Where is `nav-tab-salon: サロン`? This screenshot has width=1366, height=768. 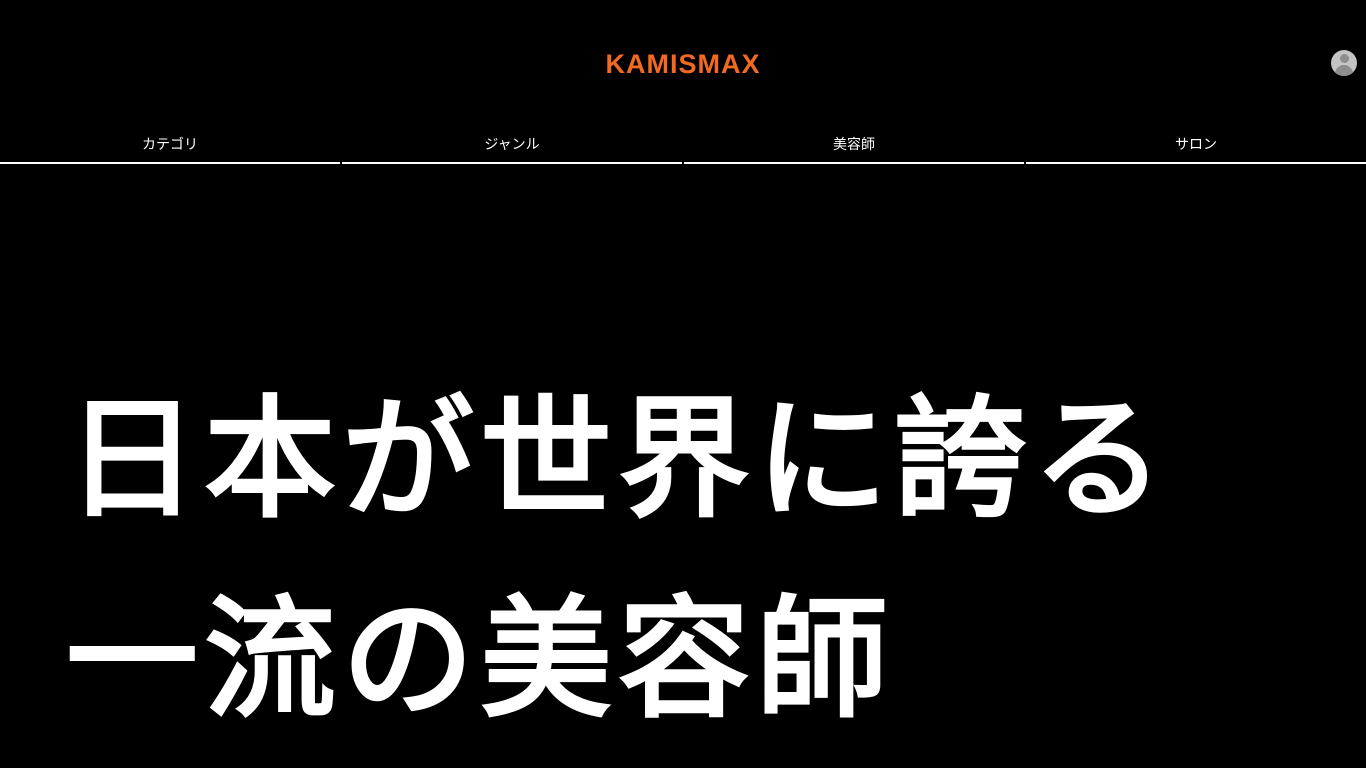 nav-tab-salon: サロン is located at coordinates (1196, 146).